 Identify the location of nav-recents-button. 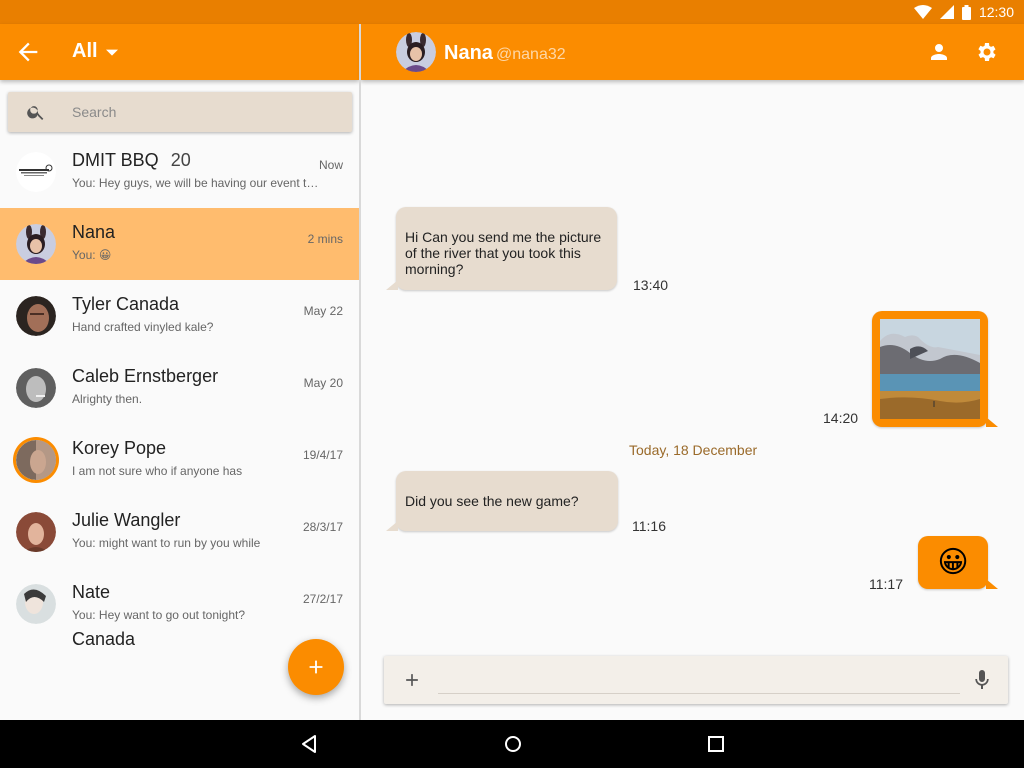
(716, 744).